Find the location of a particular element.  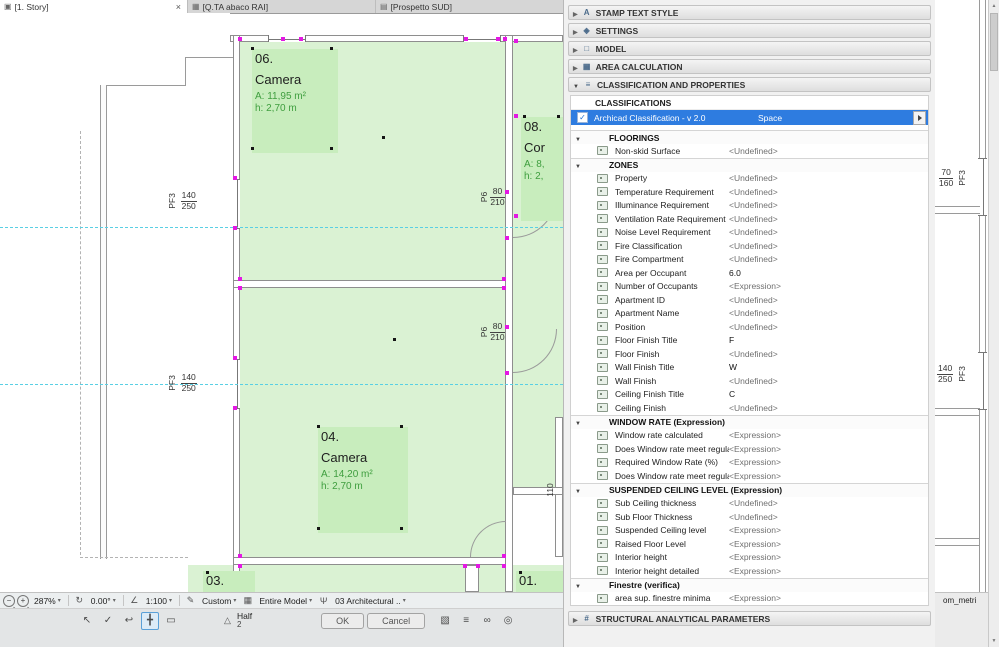

property-row: Position <Undefined> is located at coordinates (749, 327).